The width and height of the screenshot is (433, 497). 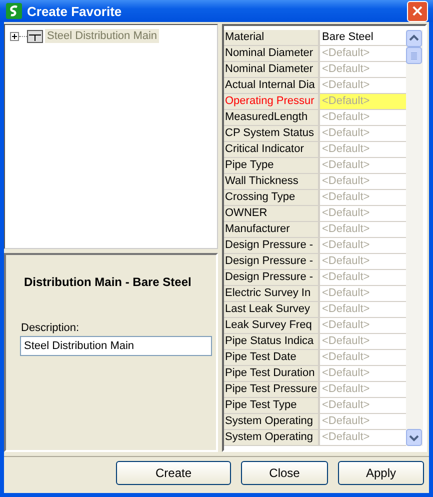 What do you see at coordinates (272, 133) in the screenshot?
I see `property-name: CP System Status` at bounding box center [272, 133].